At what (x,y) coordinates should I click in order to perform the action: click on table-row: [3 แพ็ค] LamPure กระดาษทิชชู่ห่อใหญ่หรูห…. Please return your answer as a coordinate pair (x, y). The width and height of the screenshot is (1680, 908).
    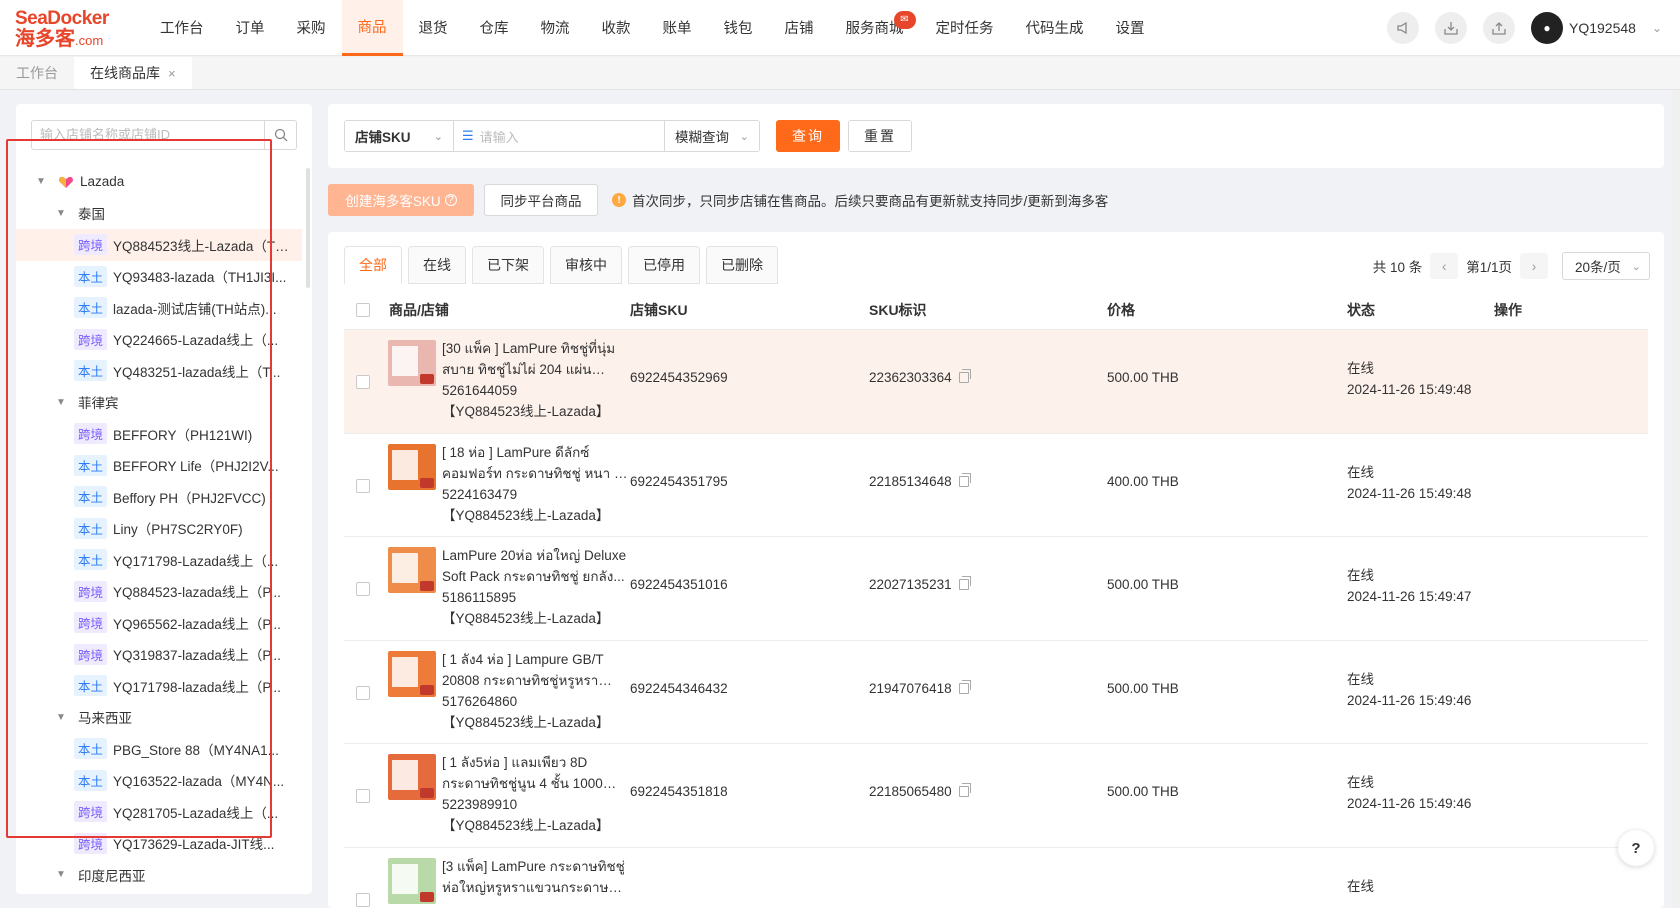
    Looking at the image, I should click on (996, 878).